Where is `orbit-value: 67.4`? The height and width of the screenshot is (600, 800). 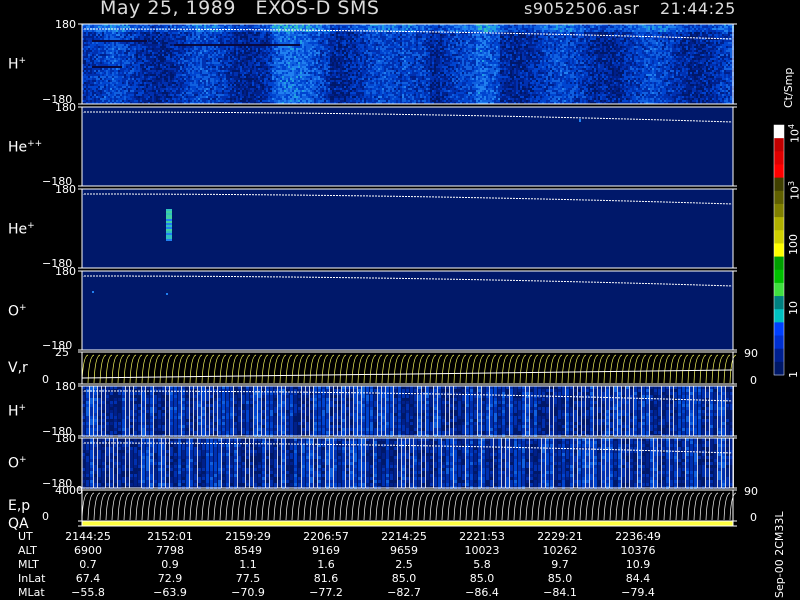
orbit-value: 67.4 is located at coordinates (88, 578).